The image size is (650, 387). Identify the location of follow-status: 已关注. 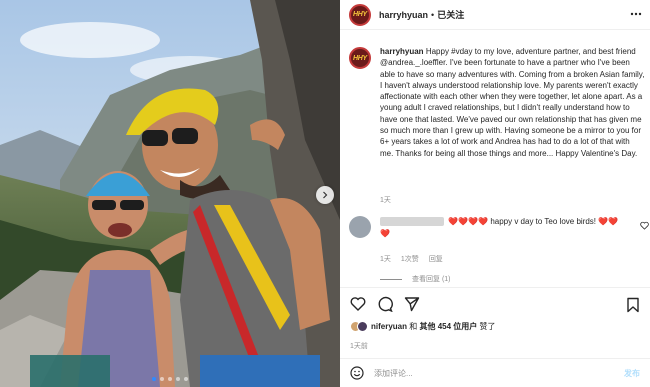
(450, 14).